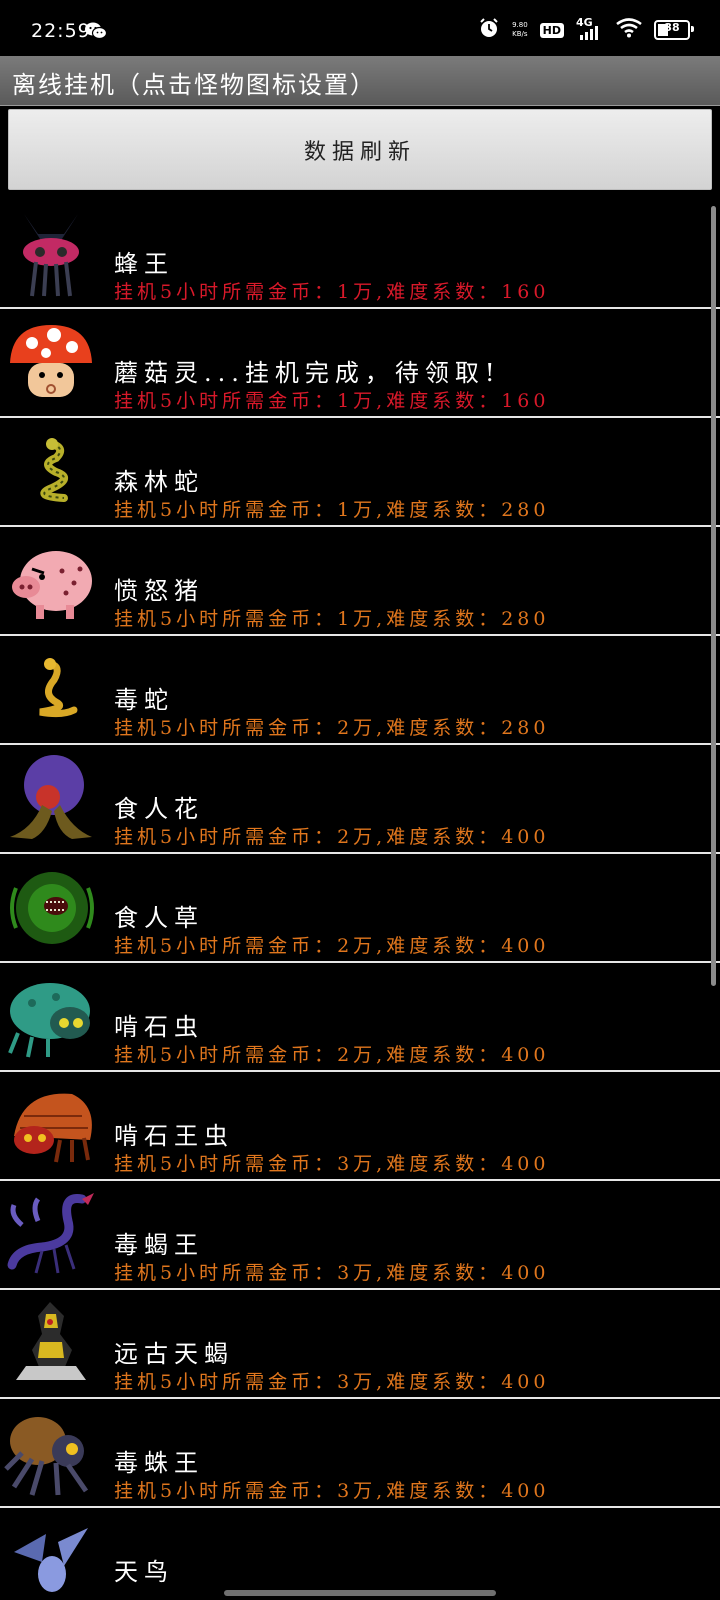 This screenshot has width=720, height=1600. What do you see at coordinates (360, 1453) in the screenshot?
I see `monster-row: 毒蛛王 挂机5小时所需金币：3万,难度系数：400` at bounding box center [360, 1453].